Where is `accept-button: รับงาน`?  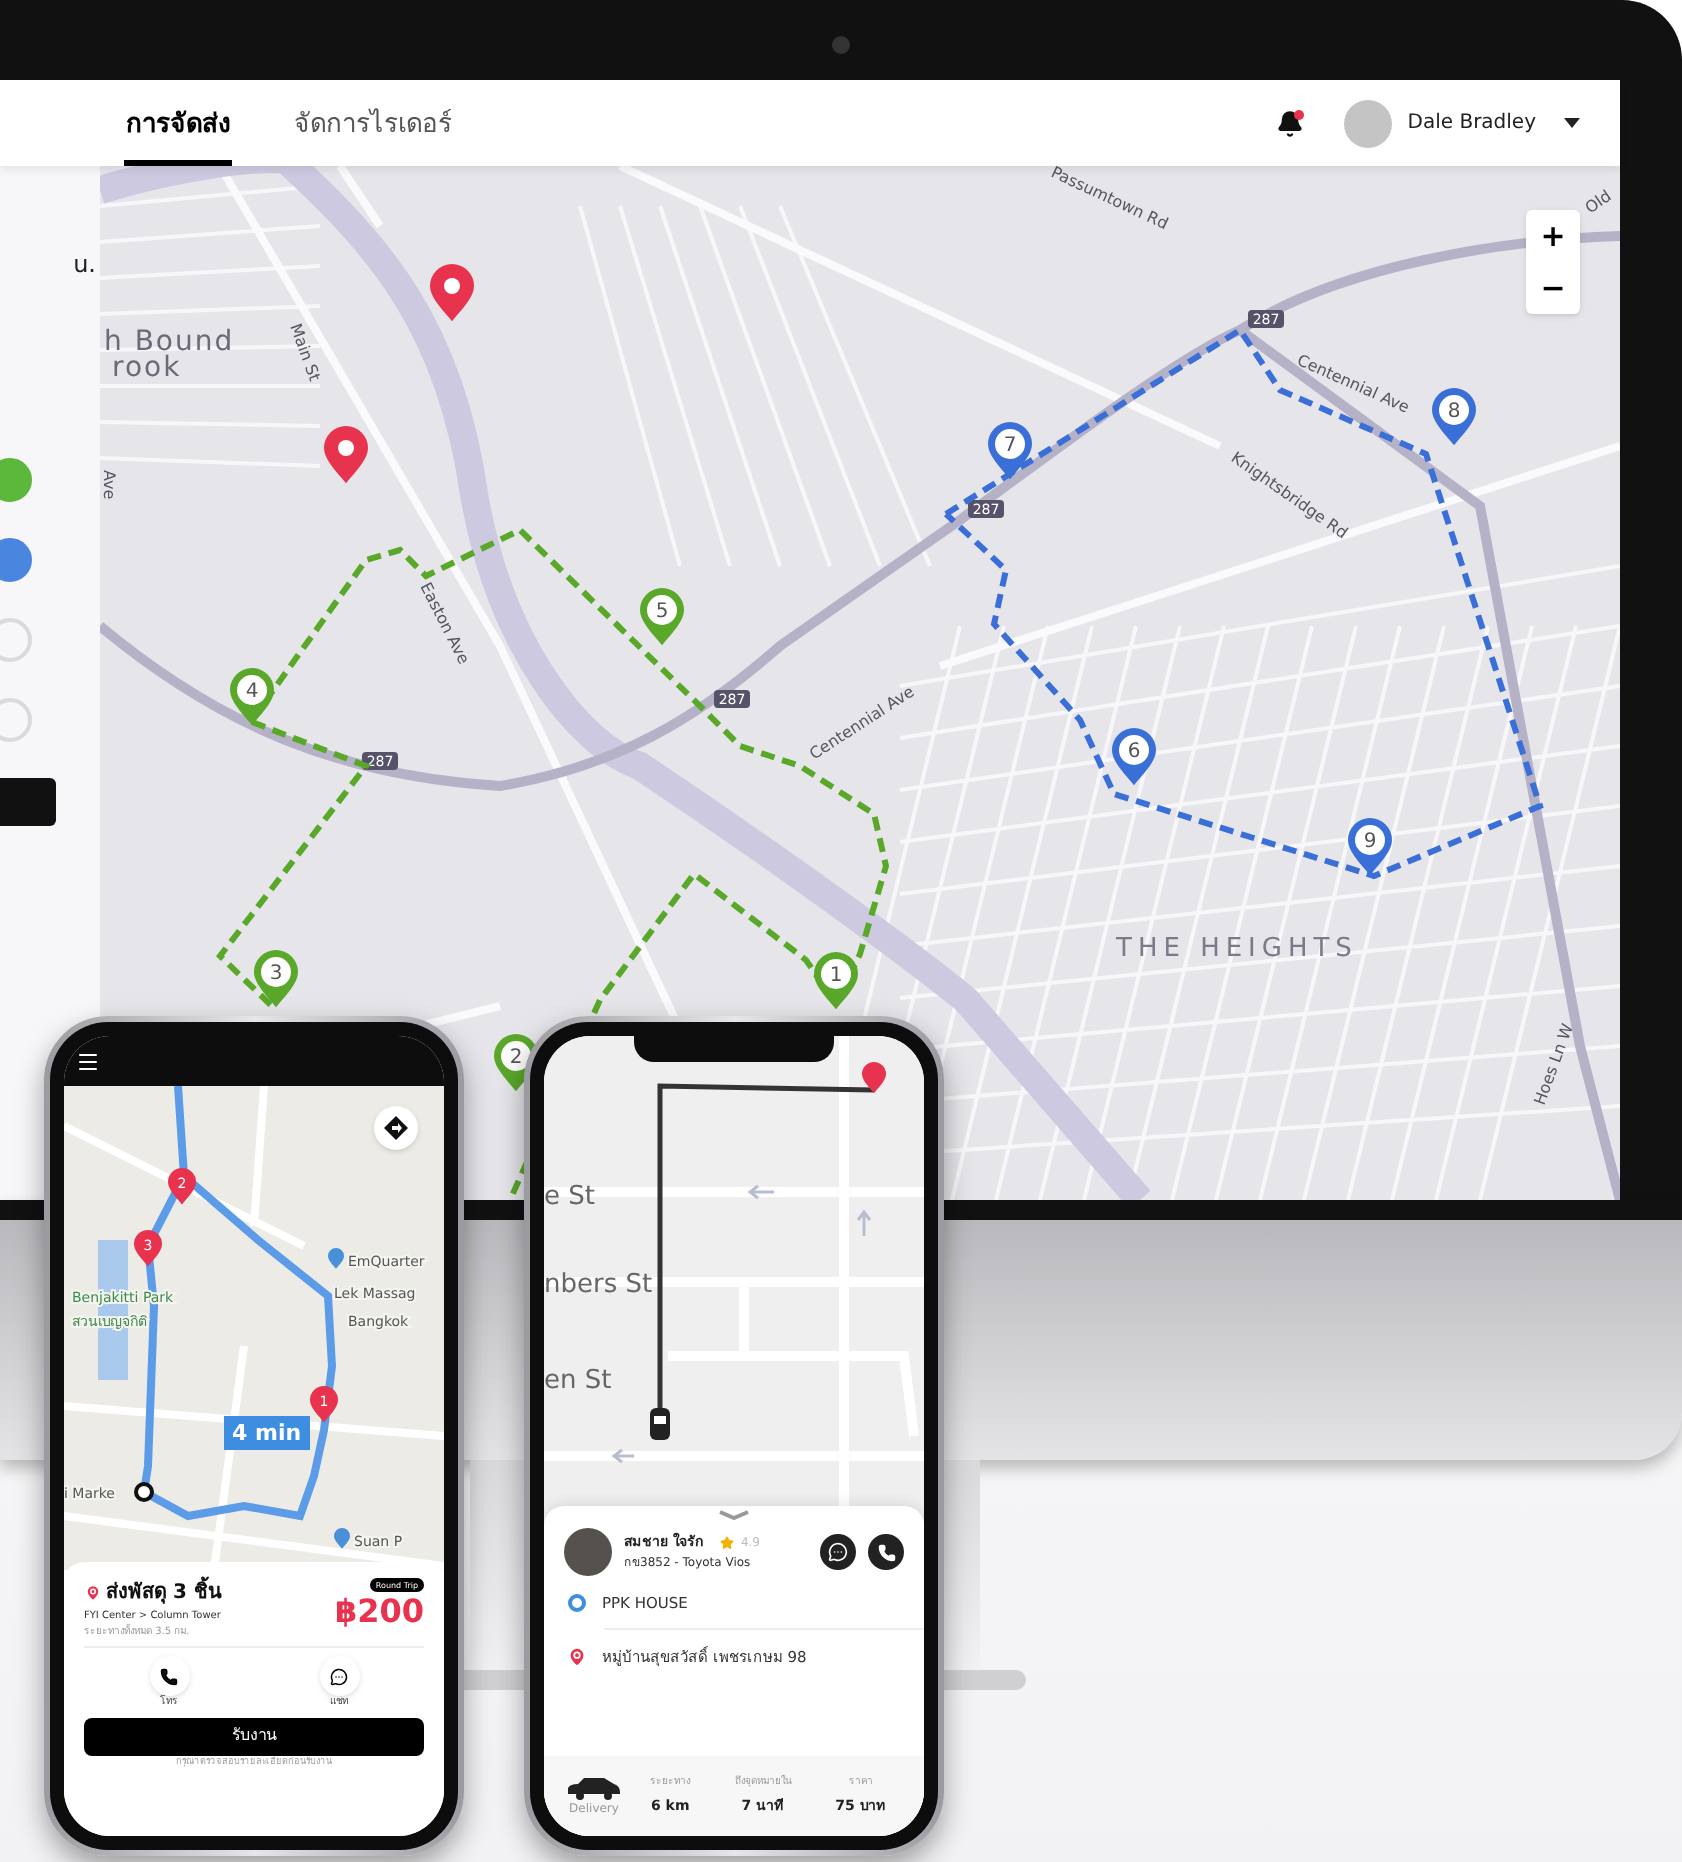
accept-button: รับงาน is located at coordinates (254, 1736).